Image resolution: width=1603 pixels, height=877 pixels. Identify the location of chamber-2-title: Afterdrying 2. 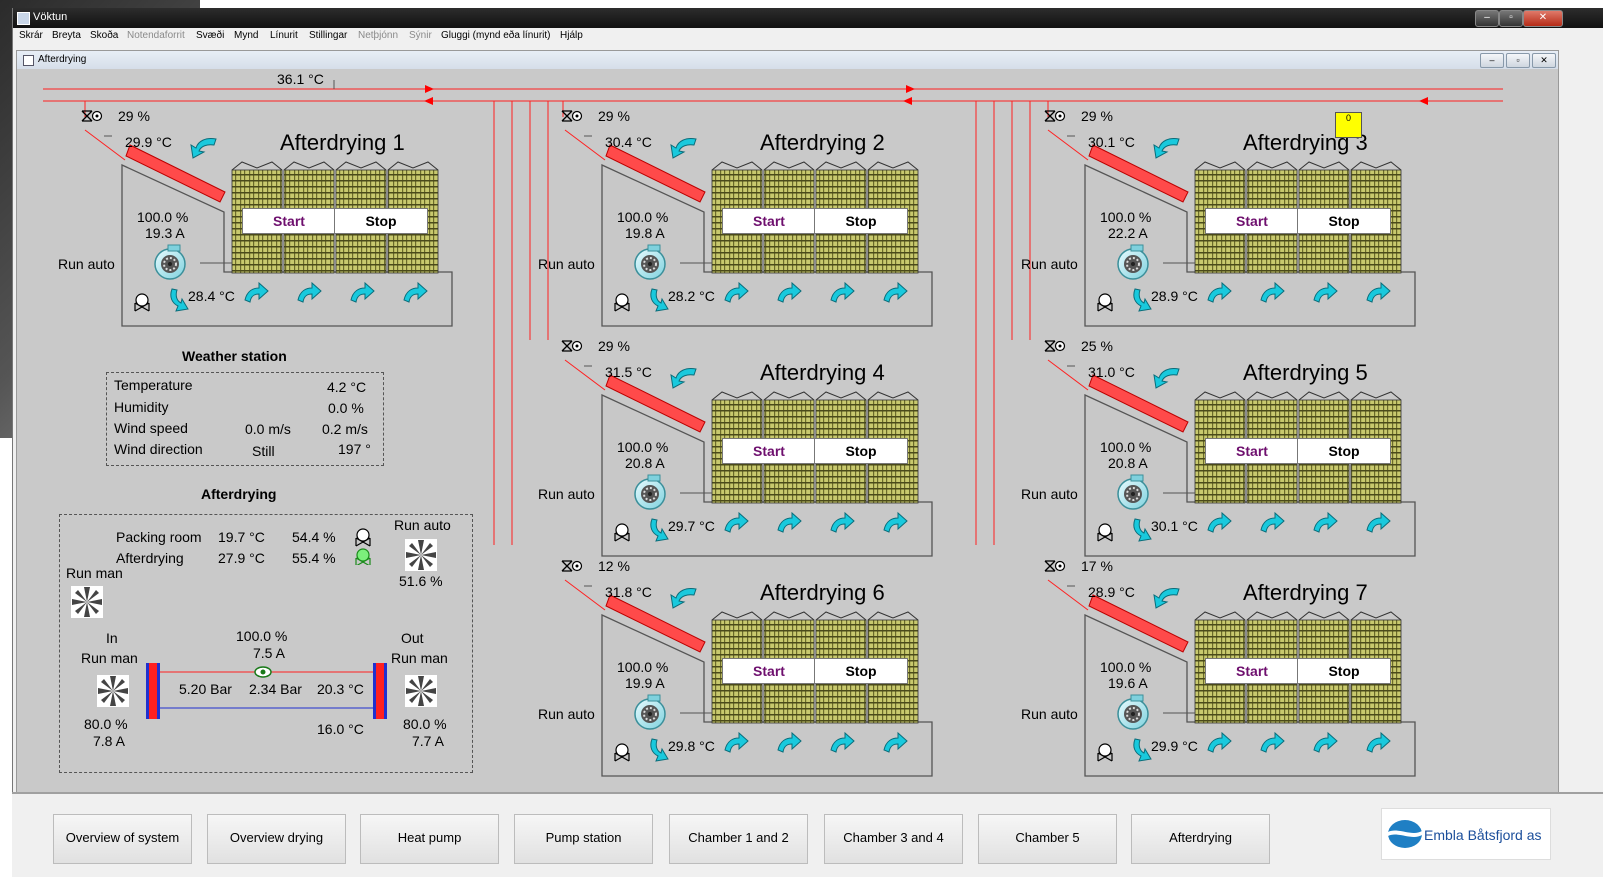
(822, 142).